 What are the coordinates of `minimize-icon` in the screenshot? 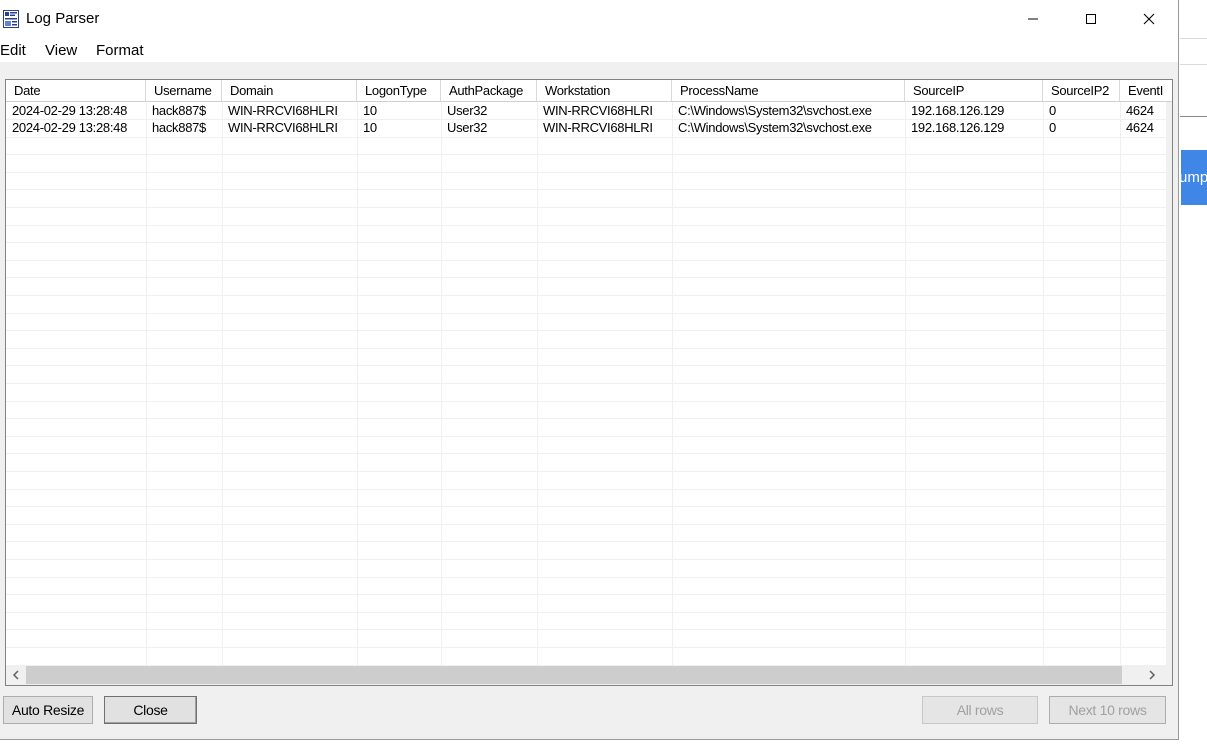 It's located at (1033, 20).